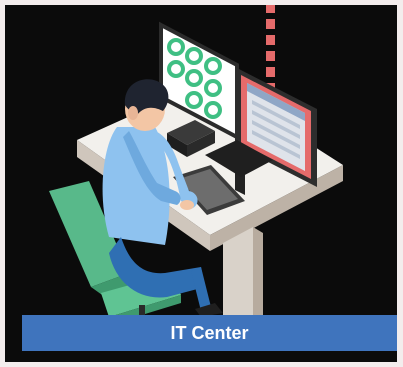 The width and height of the screenshot is (403, 367). I want to click on tile-label-bar: IT Center, so click(209, 333).